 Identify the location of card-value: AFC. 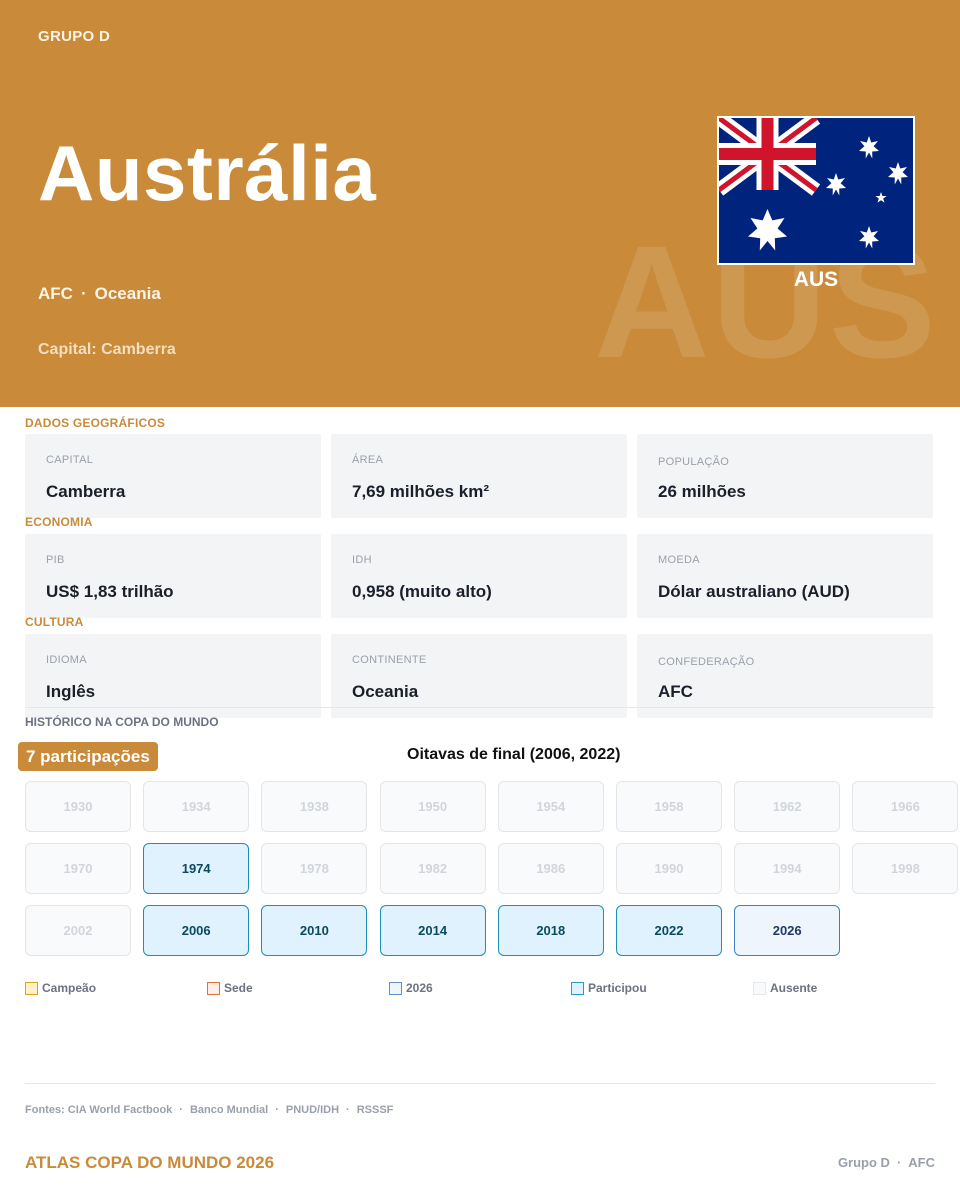
(675, 691).